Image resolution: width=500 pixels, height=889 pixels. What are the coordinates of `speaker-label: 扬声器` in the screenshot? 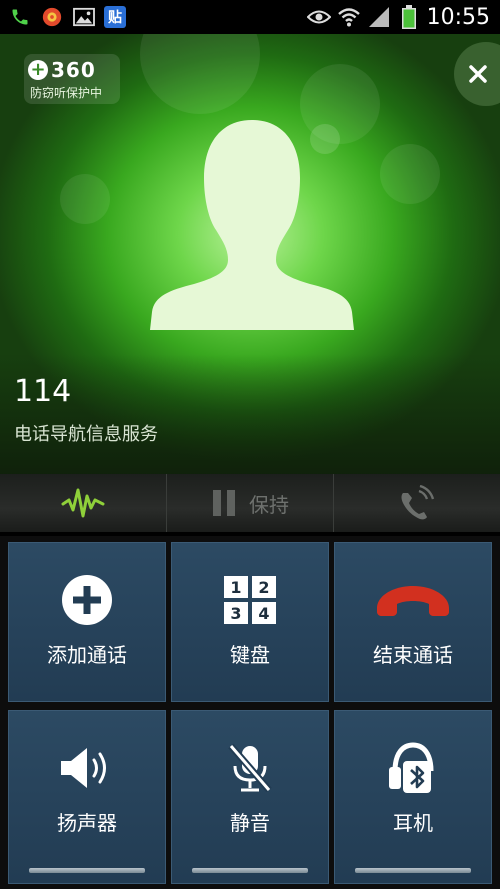 It's located at (87, 823).